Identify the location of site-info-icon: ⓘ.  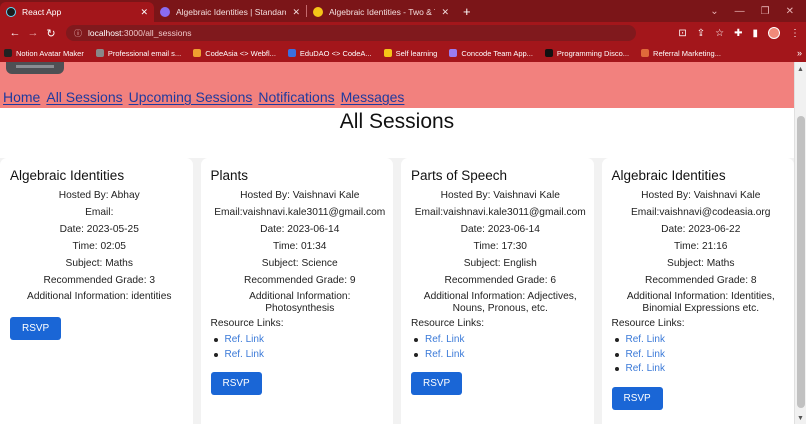
(78, 33).